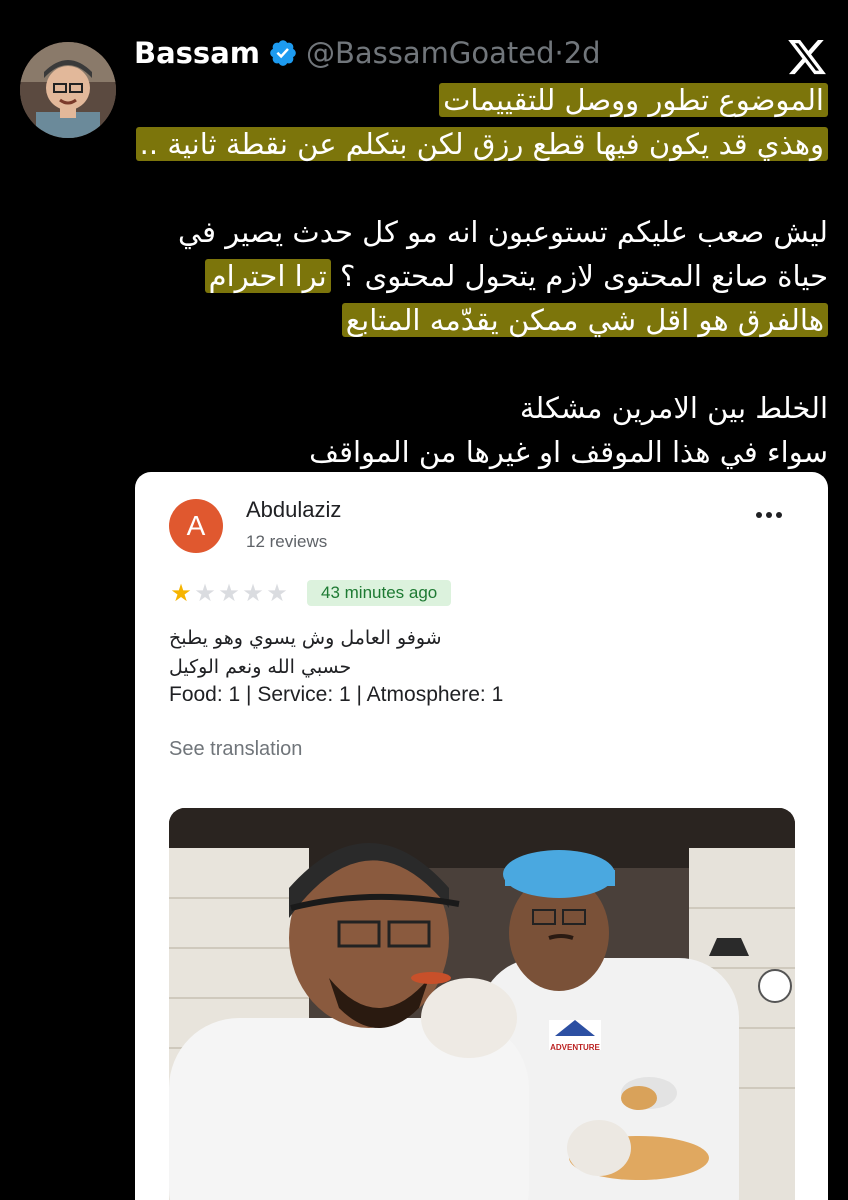 The image size is (848, 1200). I want to click on x-logo-icon, so click(807, 57).